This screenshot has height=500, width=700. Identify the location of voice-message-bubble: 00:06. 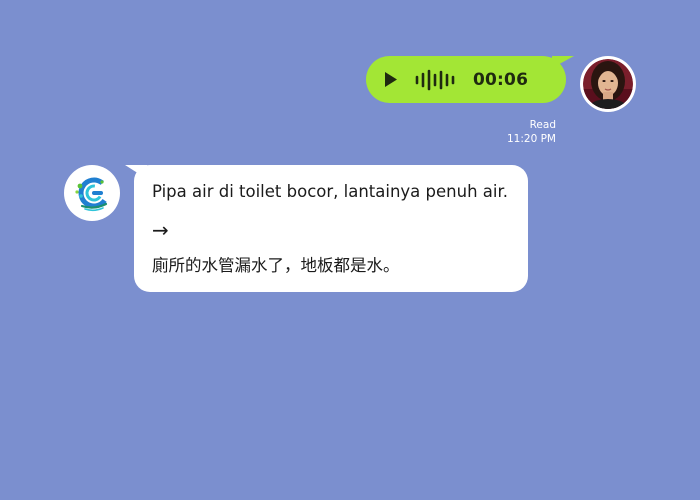
(466, 79).